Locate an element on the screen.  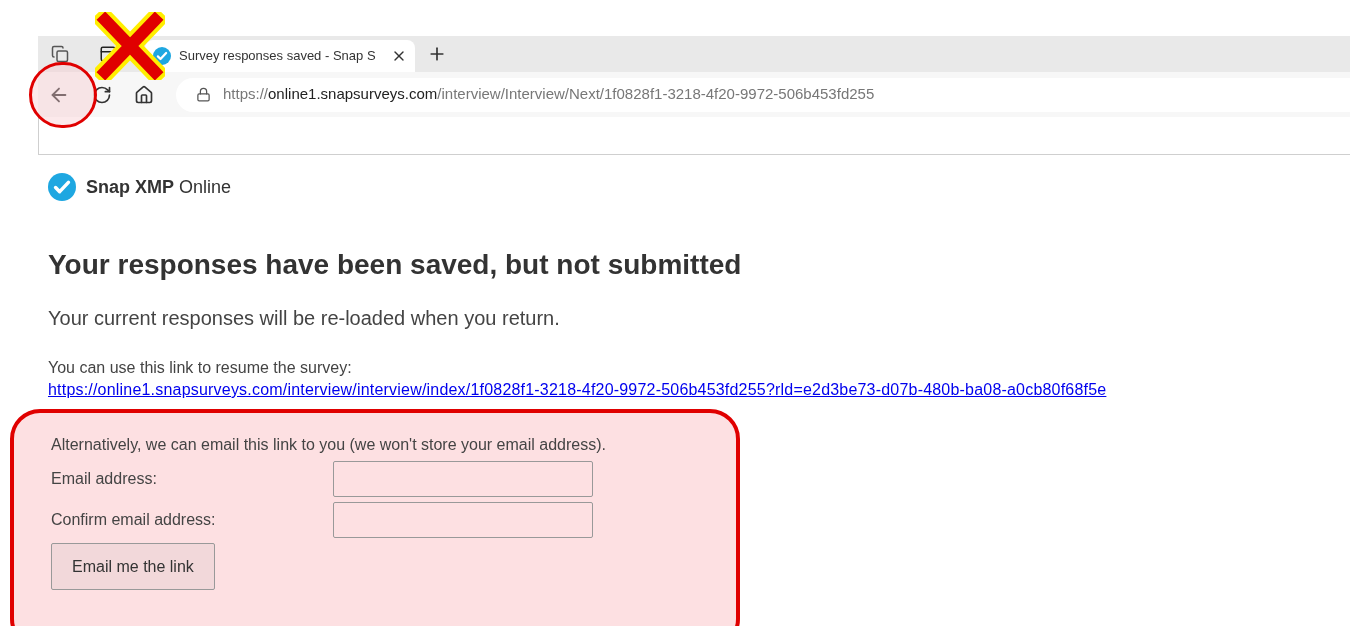
address-bar: https://online1.snapsurveys.com/interview/Interview/Next/1f0828f1-3218-4f20-9972-506b453fd255 is located at coordinates (763, 94).